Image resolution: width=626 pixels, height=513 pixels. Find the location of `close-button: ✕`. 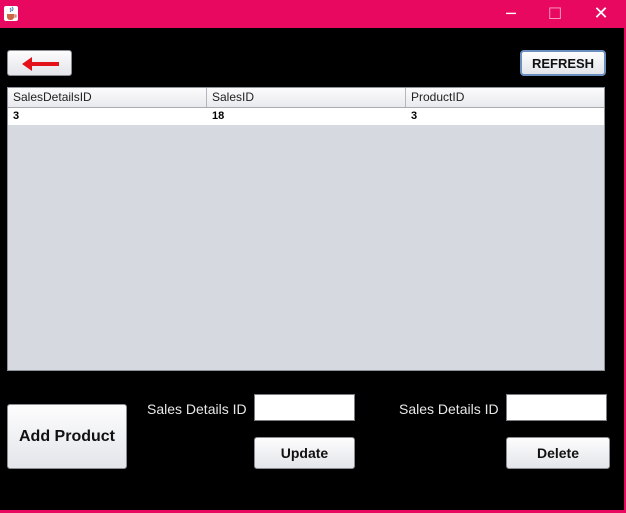

close-button: ✕ is located at coordinates (601, 14).